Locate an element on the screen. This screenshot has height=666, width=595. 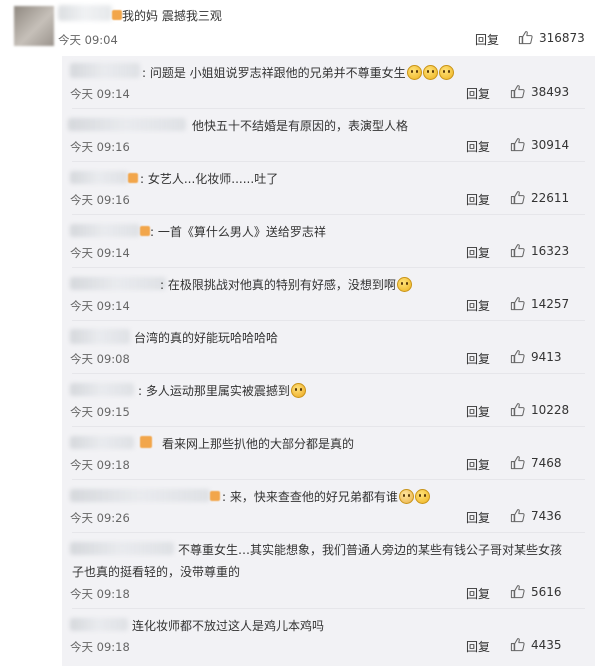
comment-text: : 一首《算什么男人》送给罗志祥 is located at coordinates (238, 232).